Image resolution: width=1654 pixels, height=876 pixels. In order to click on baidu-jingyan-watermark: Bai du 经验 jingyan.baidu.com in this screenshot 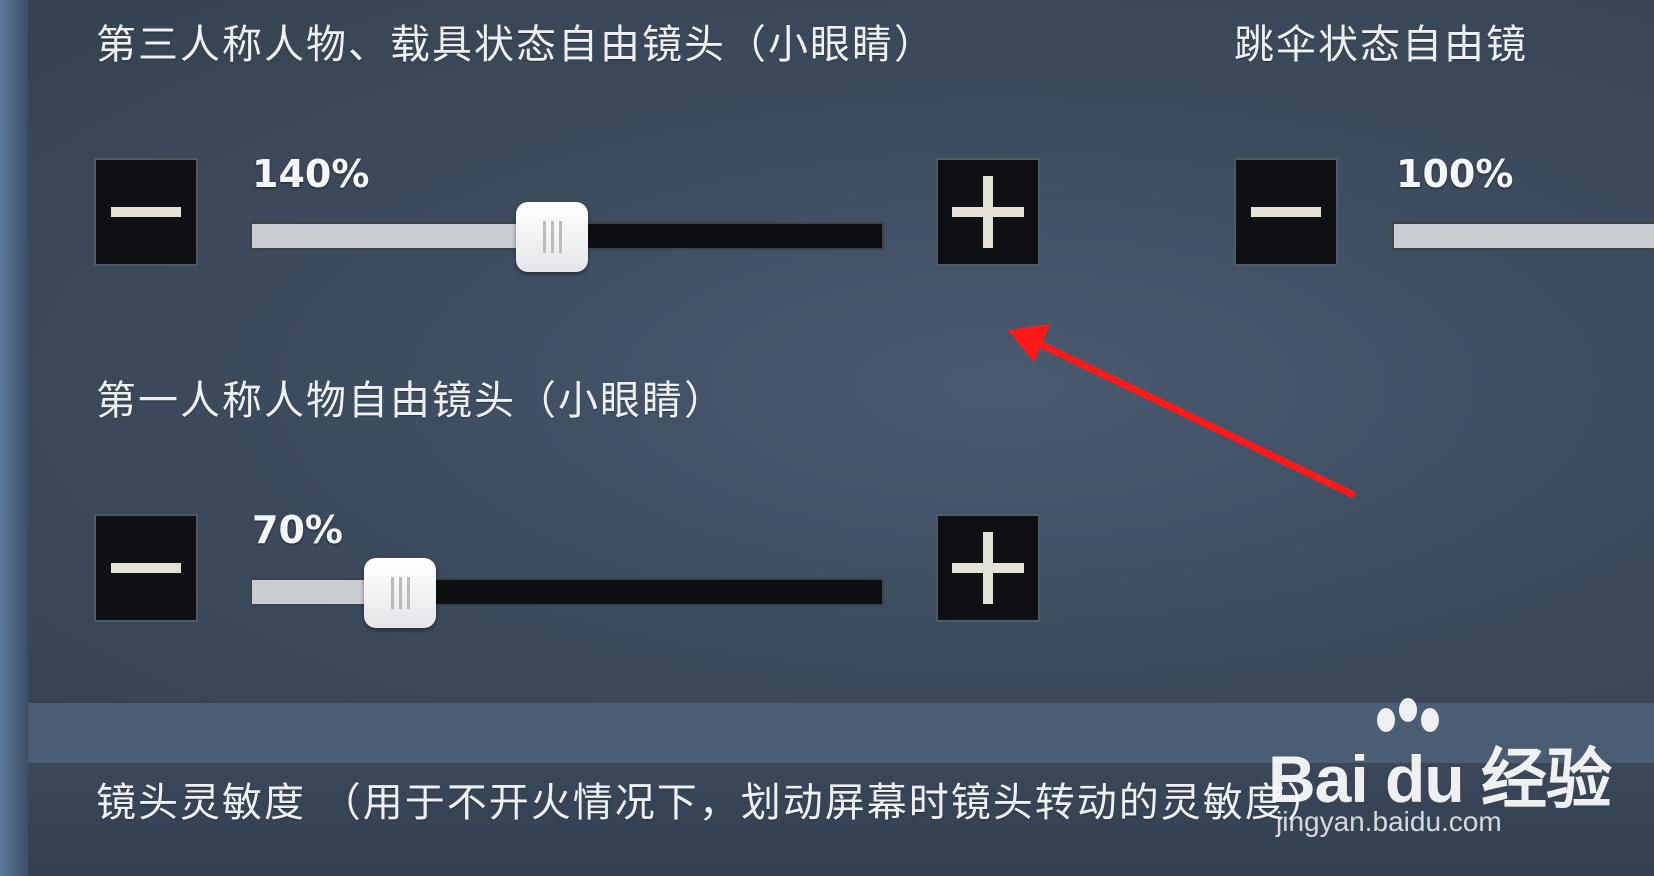, I will do `click(1461, 787)`.